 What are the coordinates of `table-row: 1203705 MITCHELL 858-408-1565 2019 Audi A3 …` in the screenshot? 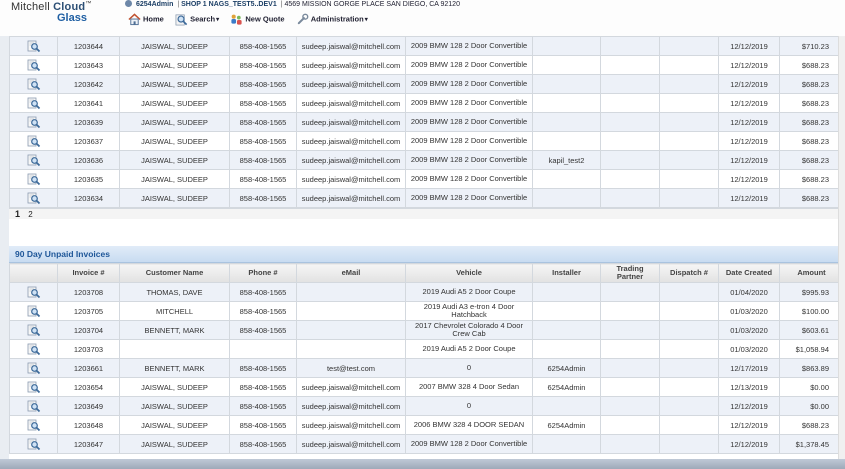 It's located at (426, 311).